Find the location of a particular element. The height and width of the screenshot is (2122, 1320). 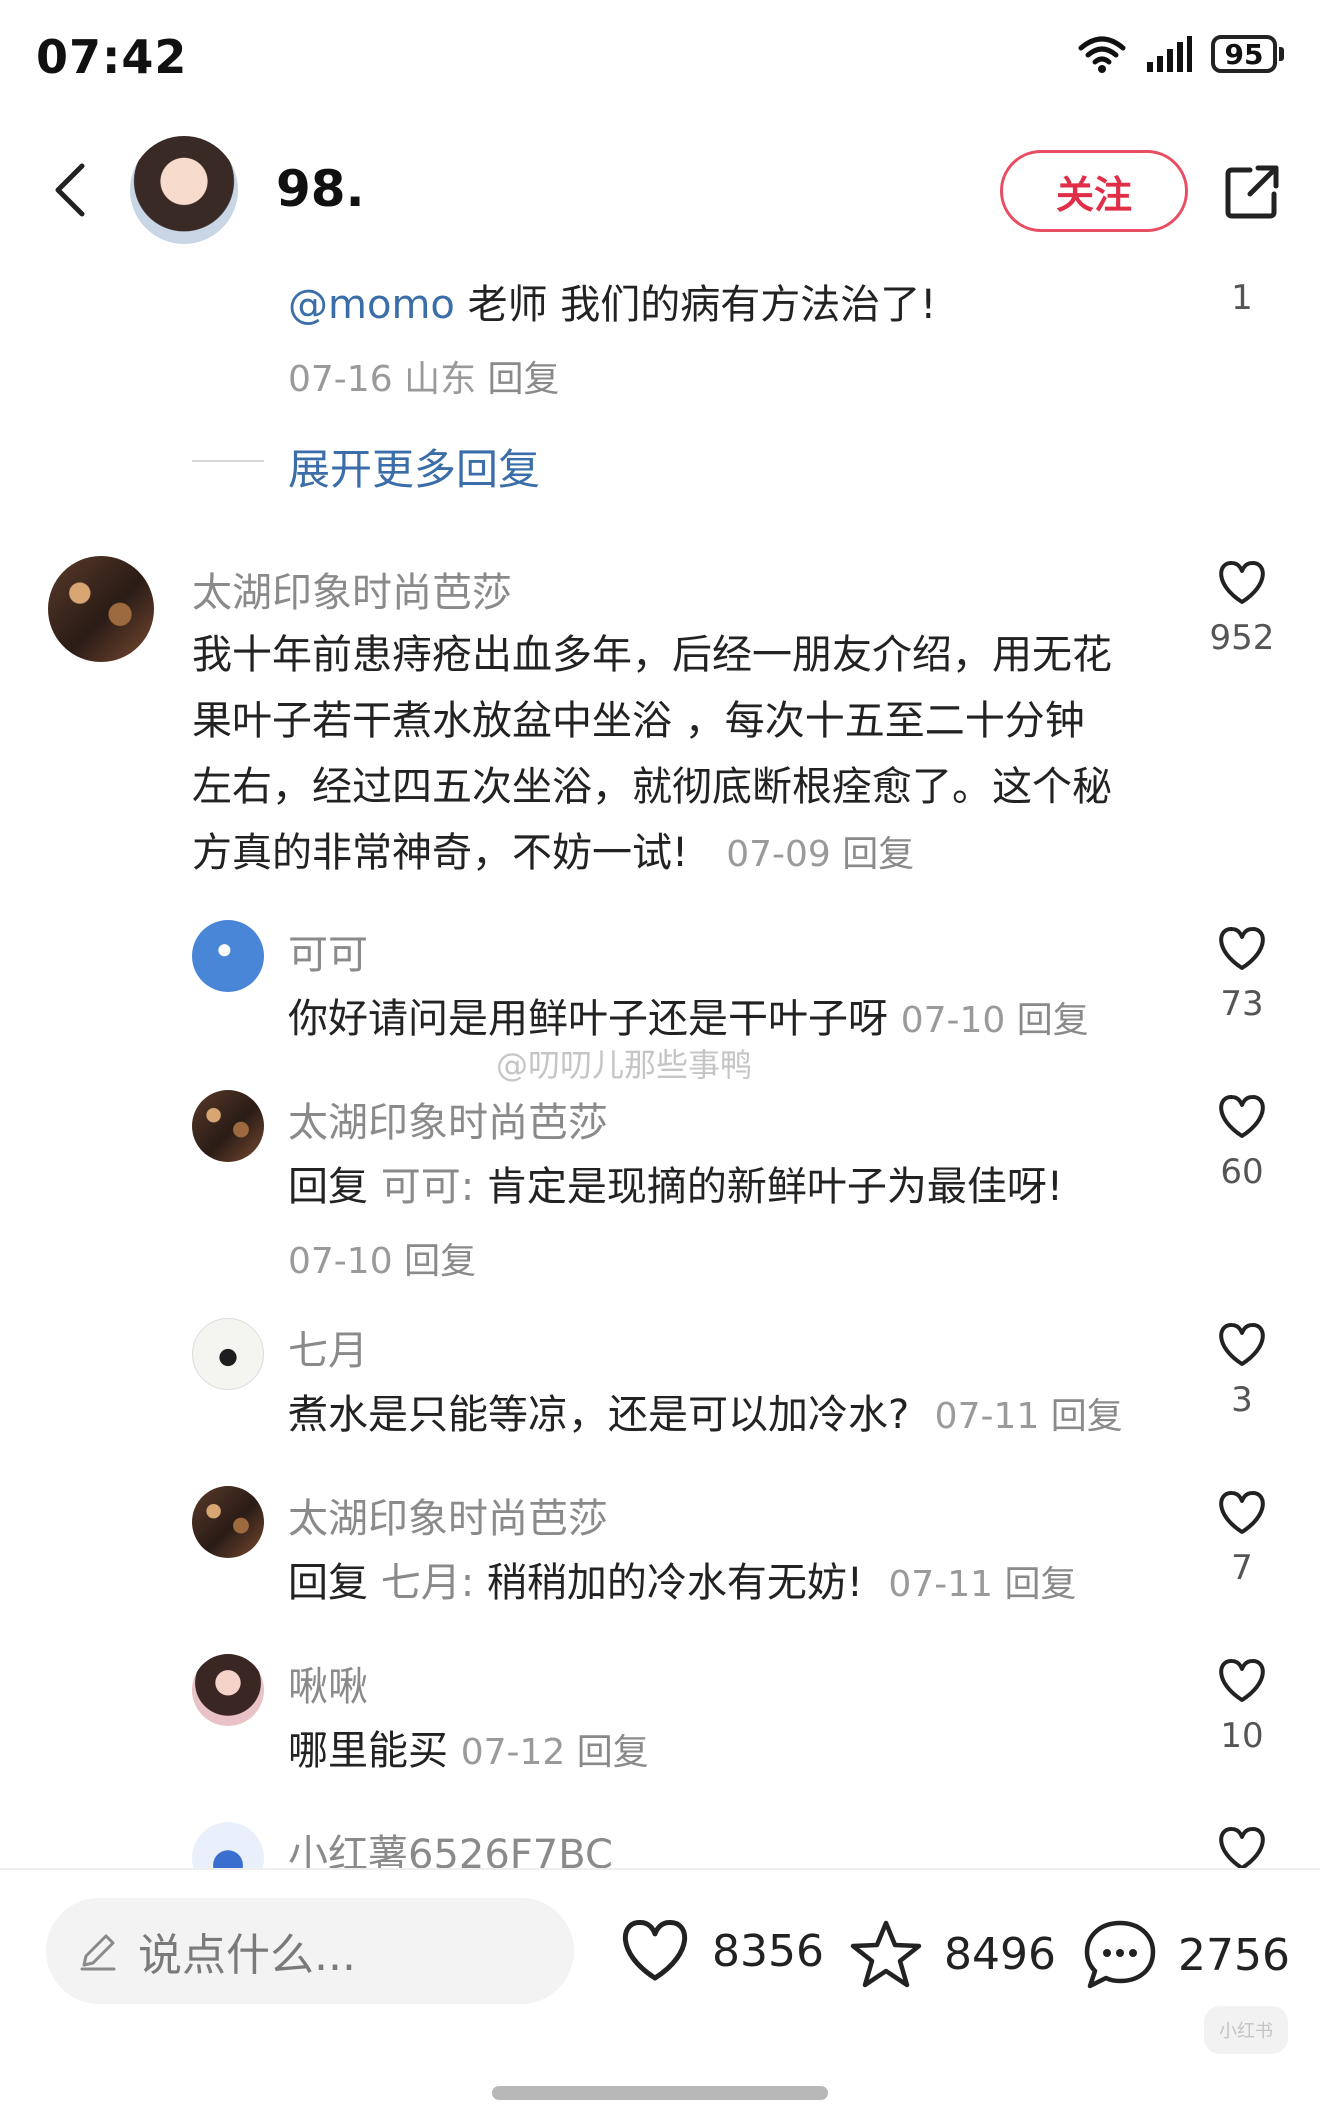

like-count: 1 is located at coordinates (1242, 298).